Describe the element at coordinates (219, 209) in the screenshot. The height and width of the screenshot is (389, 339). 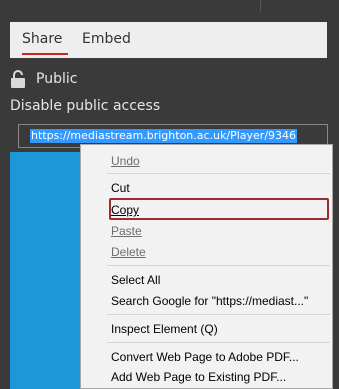
I see `copy-highlight-box` at that location.